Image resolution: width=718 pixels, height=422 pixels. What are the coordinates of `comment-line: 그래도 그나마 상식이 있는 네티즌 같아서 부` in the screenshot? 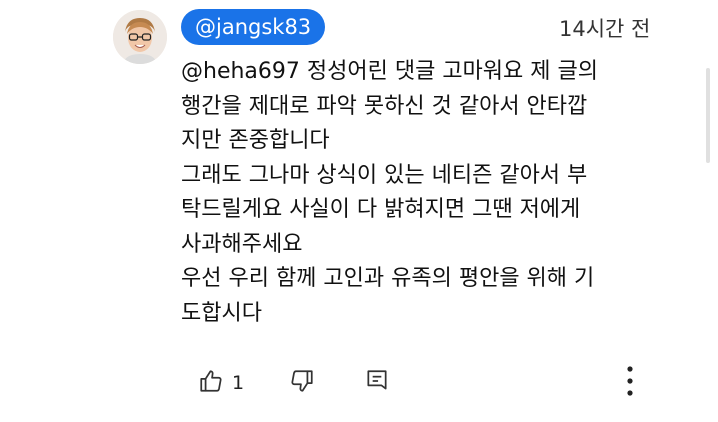 It's located at (384, 175).